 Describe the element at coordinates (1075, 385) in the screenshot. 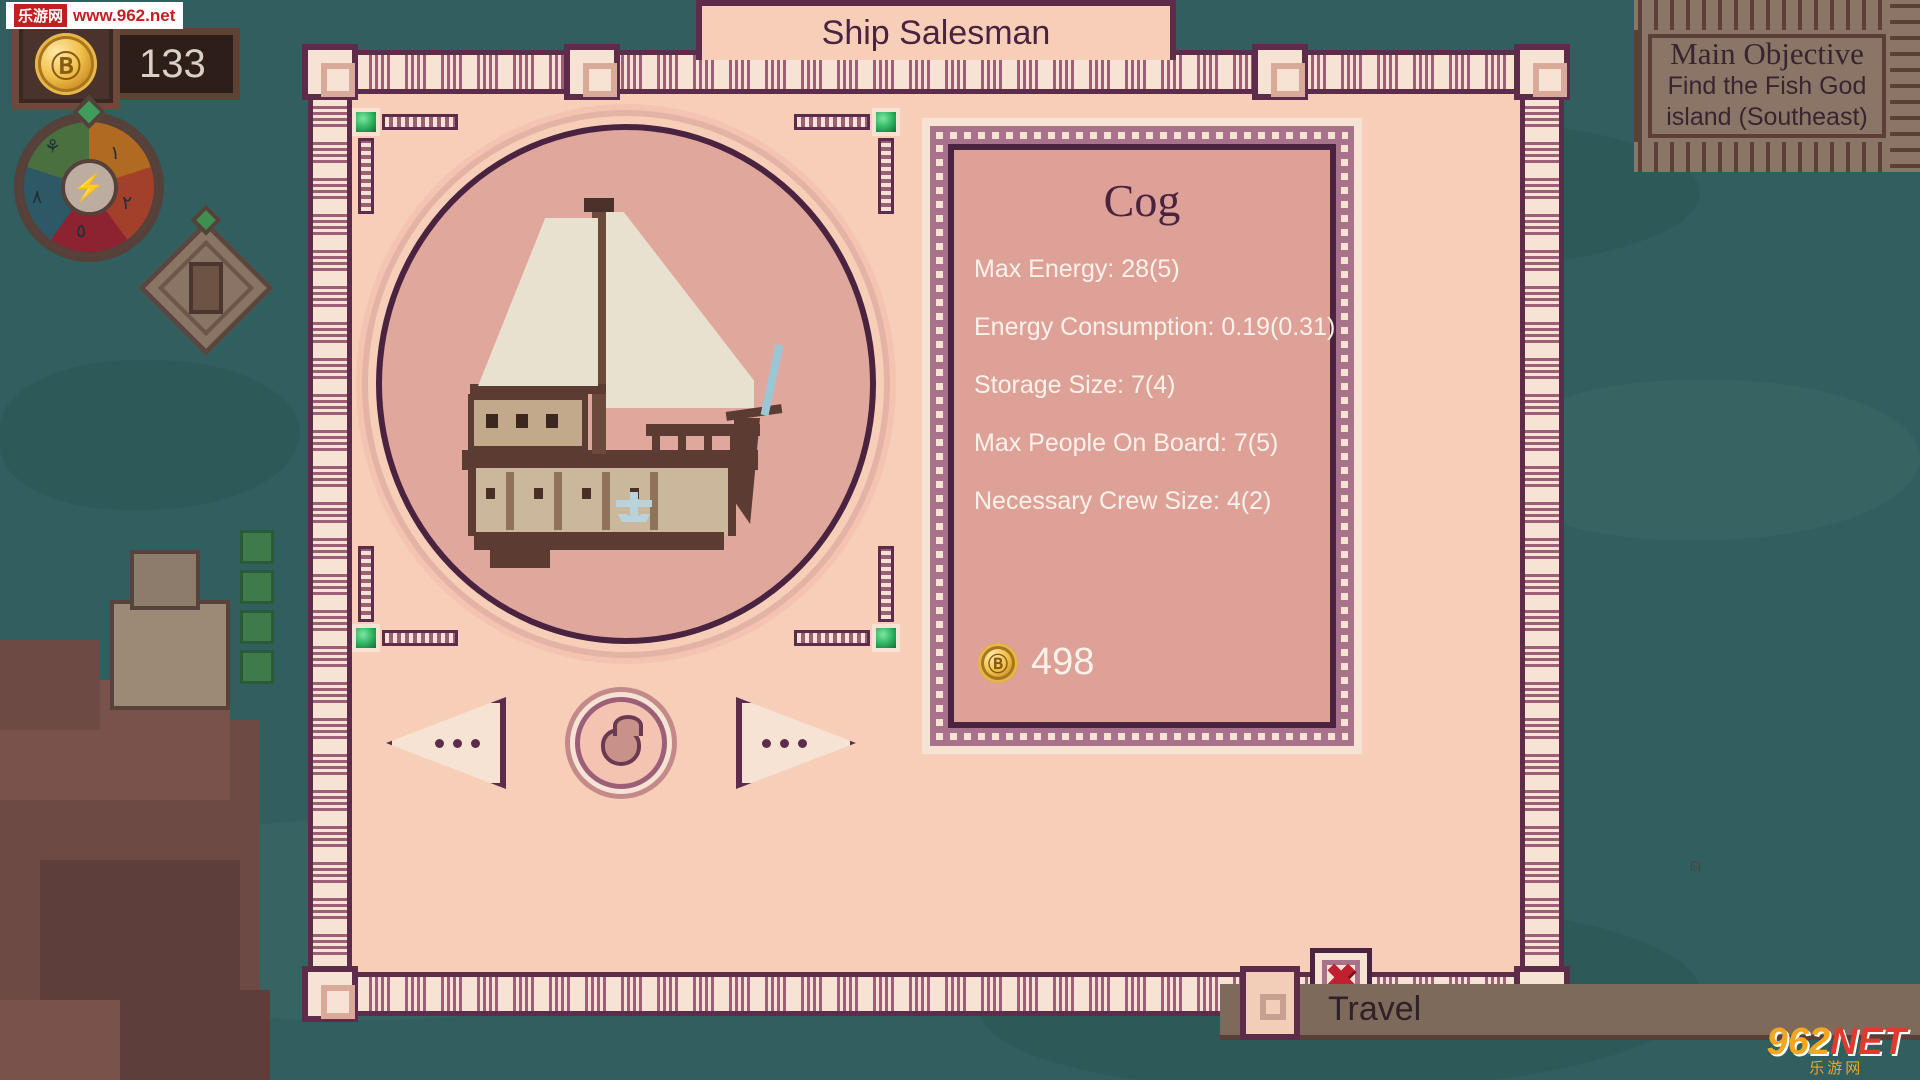

I see `stat-storage-size: Storage Size: 7(4)` at that location.